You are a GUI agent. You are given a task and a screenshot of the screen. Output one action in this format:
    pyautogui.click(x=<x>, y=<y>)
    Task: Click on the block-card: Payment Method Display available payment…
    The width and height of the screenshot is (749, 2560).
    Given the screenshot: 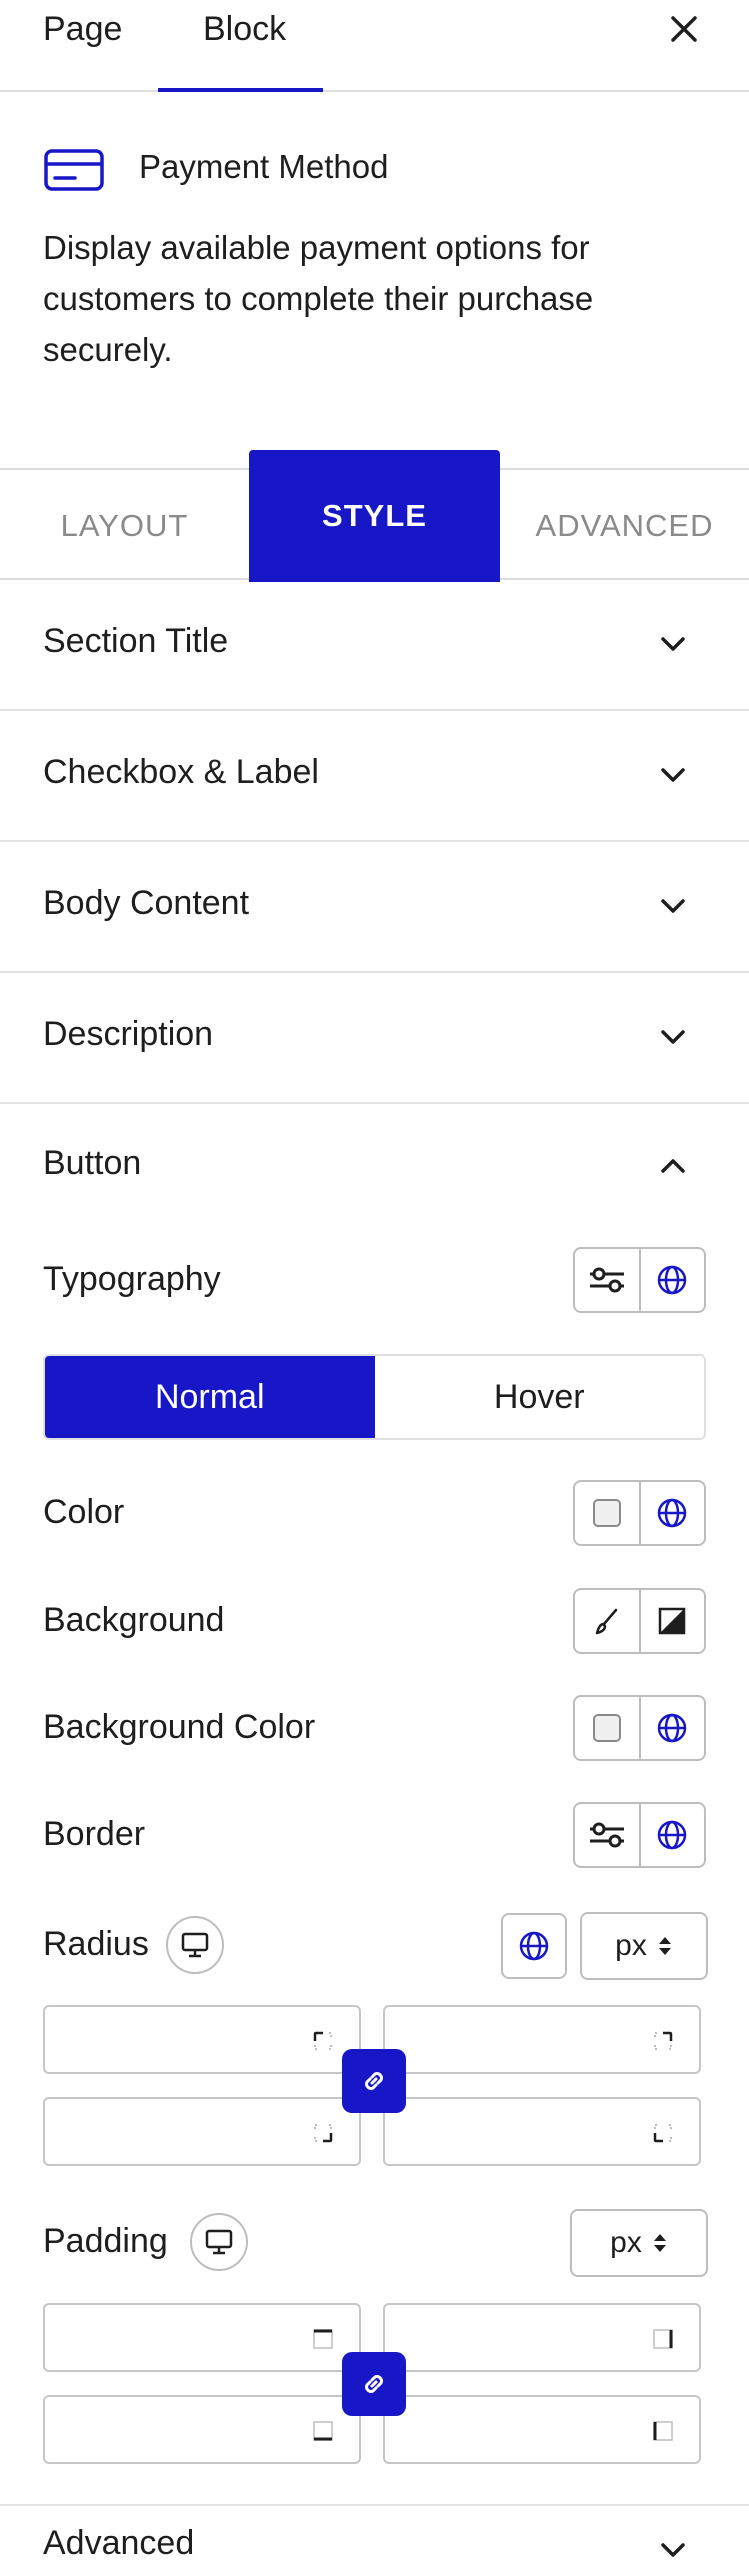 What is the action you would take?
    pyautogui.click(x=374, y=281)
    